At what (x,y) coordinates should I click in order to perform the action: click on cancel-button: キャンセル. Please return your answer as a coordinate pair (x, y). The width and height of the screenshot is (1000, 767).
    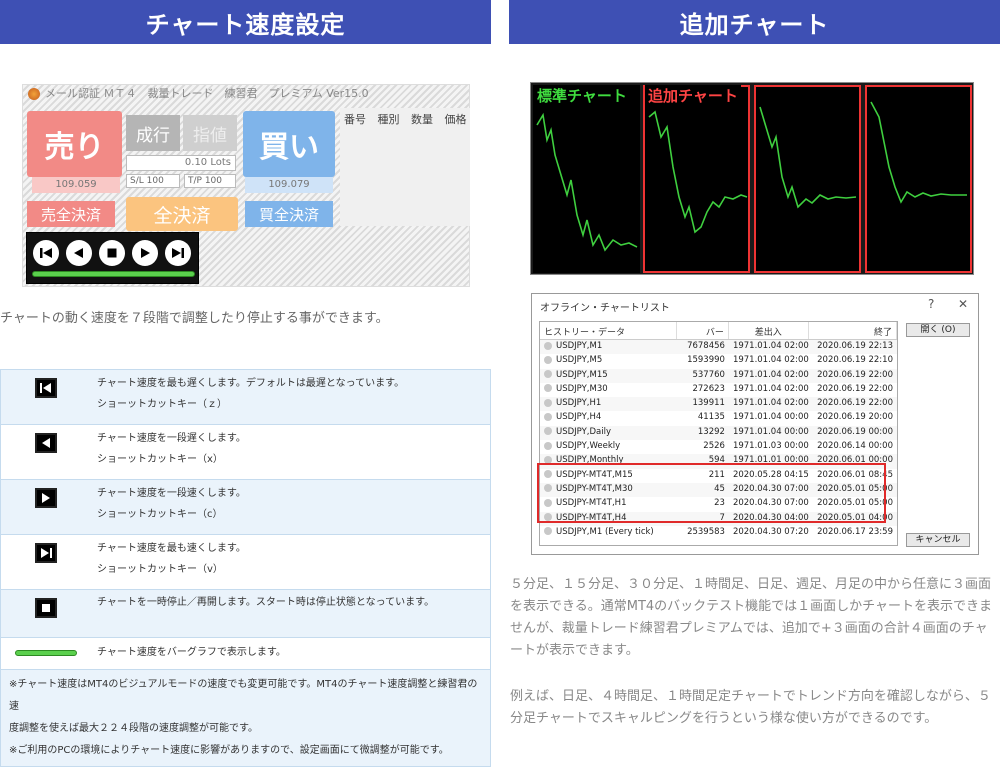
    Looking at the image, I should click on (938, 540).